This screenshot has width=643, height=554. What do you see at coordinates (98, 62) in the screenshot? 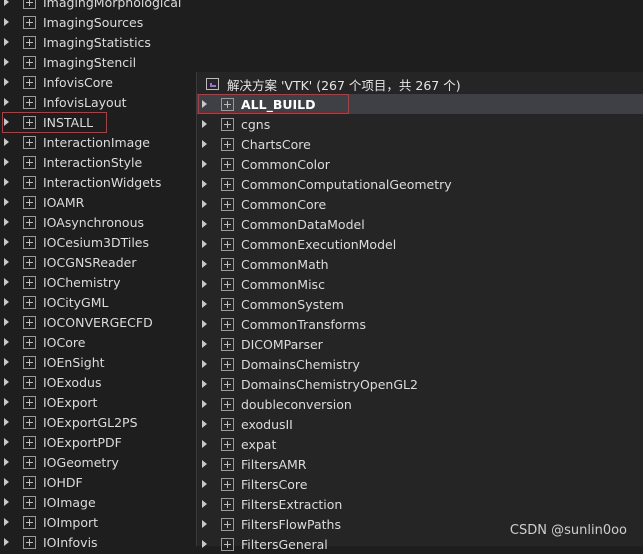
I see `tree-item: ImagingStencil` at bounding box center [98, 62].